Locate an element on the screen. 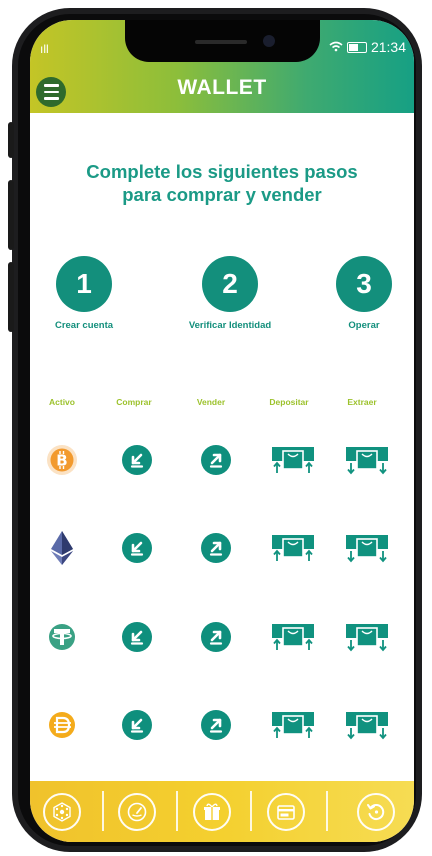 The width and height of the screenshot is (432, 856). asset-row-bitcoin: B is located at coordinates (222, 460).